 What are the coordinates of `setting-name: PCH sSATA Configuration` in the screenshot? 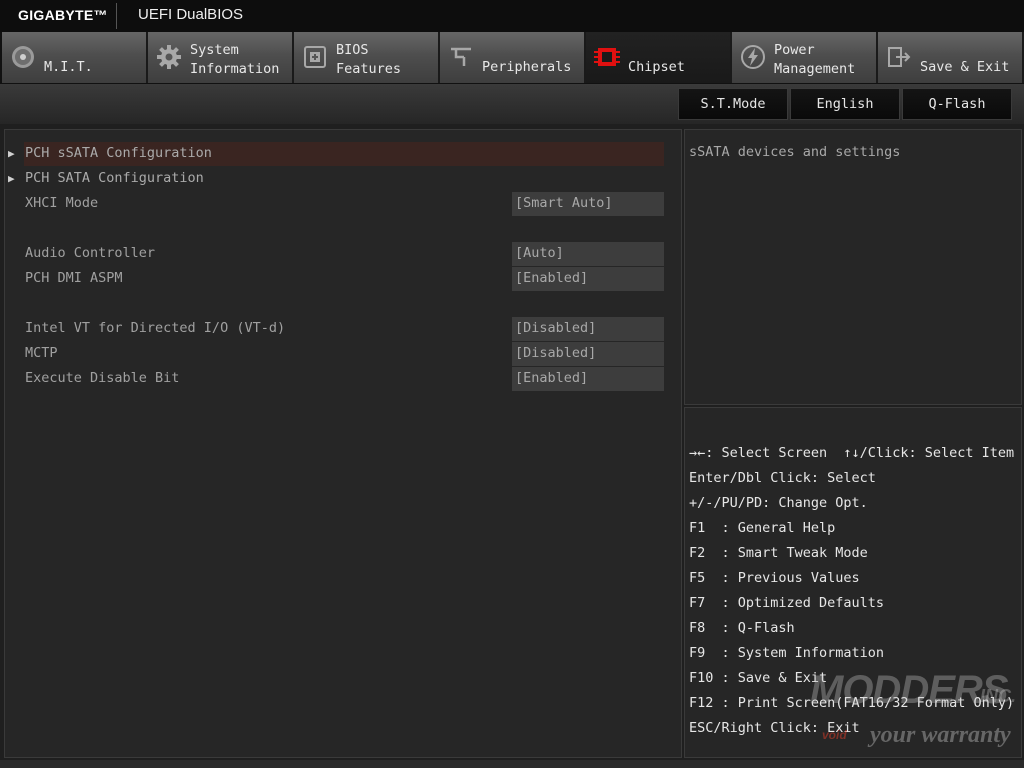 It's located at (118, 153).